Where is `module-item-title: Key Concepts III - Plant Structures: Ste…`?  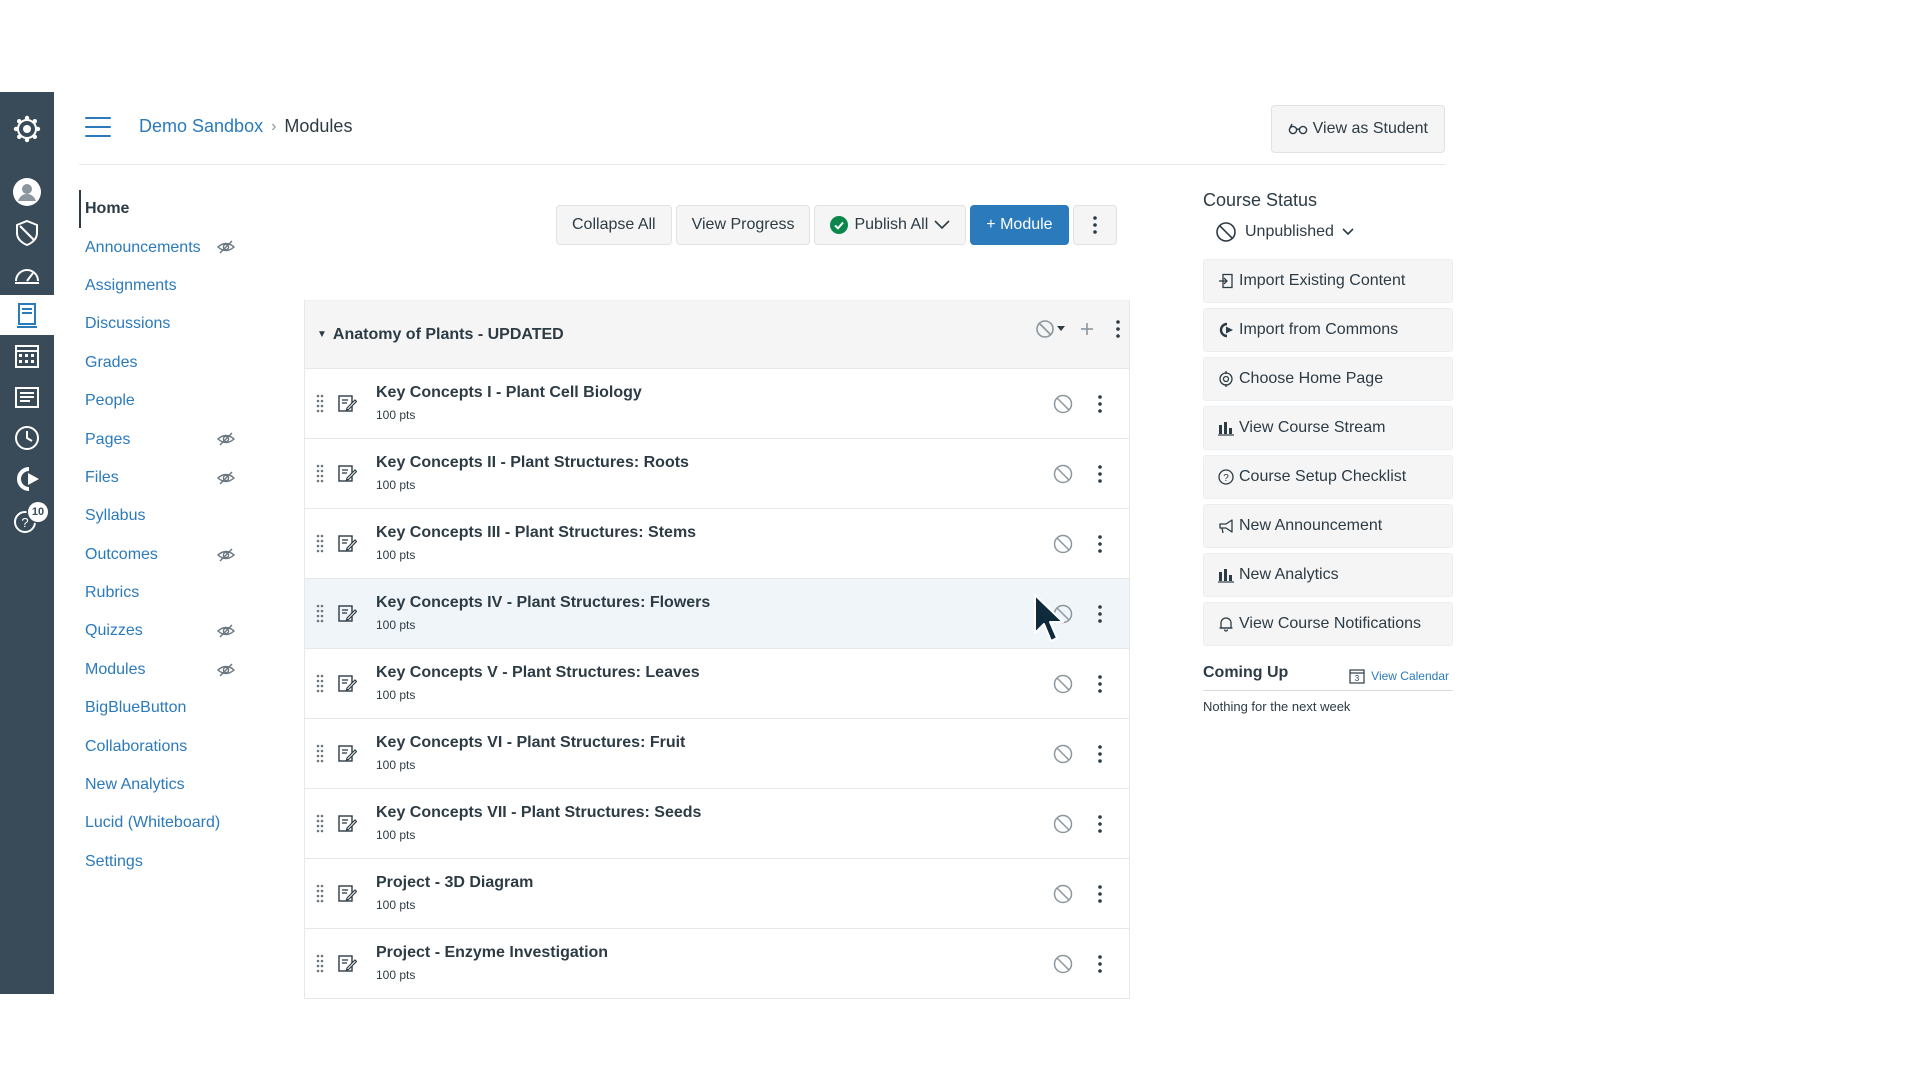 module-item-title: Key Concepts III - Plant Structures: Ste… is located at coordinates (536, 533).